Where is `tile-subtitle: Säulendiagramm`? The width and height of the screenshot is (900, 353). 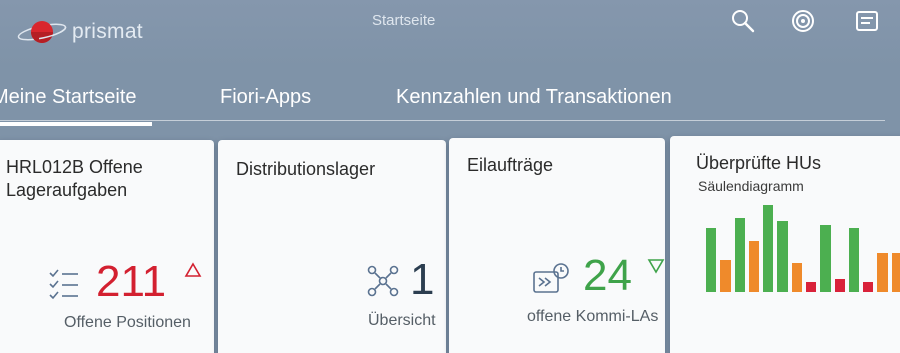 tile-subtitle: Säulendiagramm is located at coordinates (751, 186).